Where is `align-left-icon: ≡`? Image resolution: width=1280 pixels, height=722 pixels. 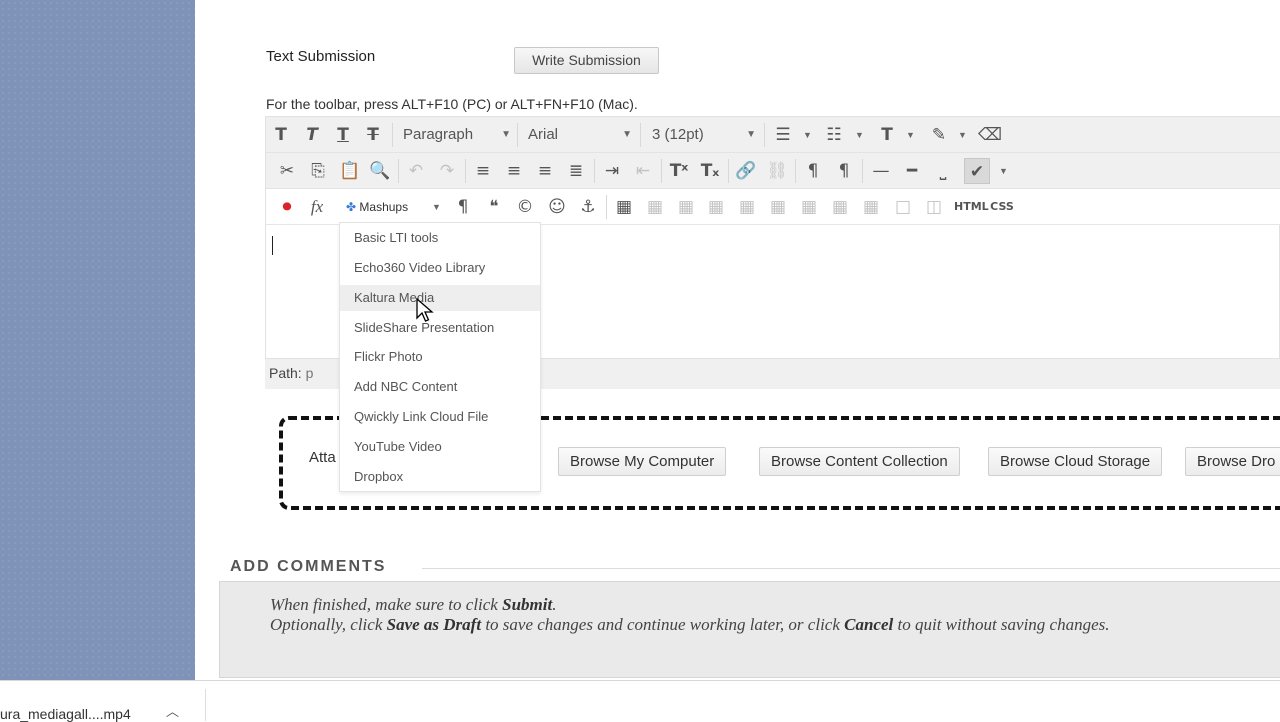 align-left-icon: ≡ is located at coordinates (483, 171).